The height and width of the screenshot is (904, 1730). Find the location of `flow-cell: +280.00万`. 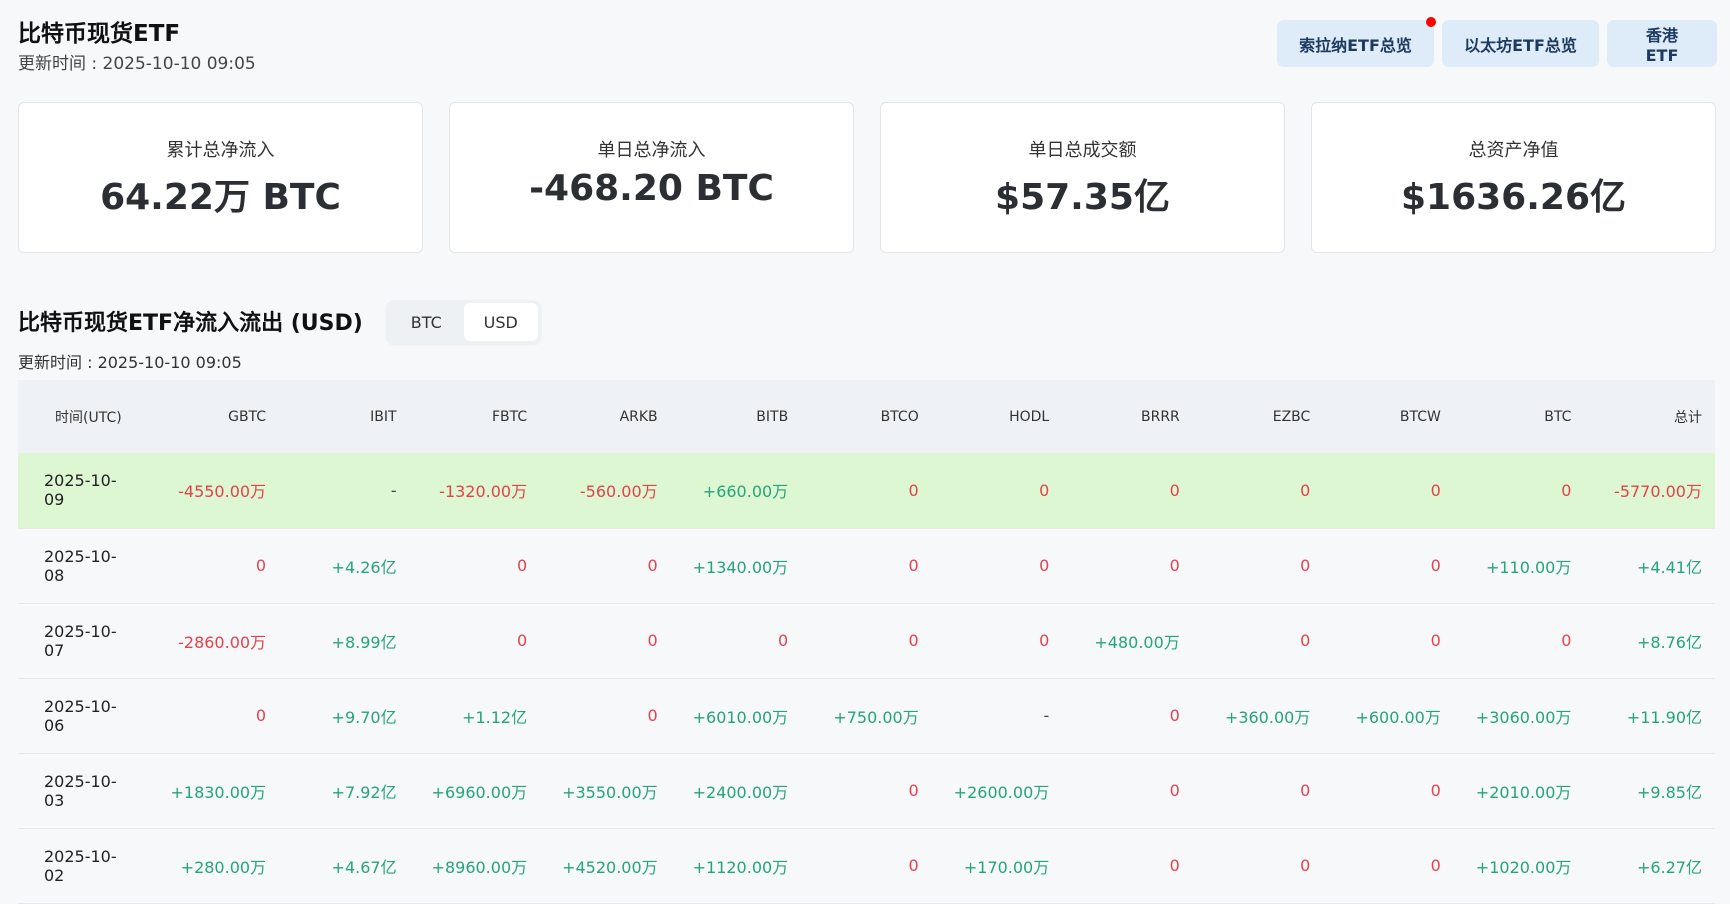

flow-cell: +280.00万 is located at coordinates (214, 866).